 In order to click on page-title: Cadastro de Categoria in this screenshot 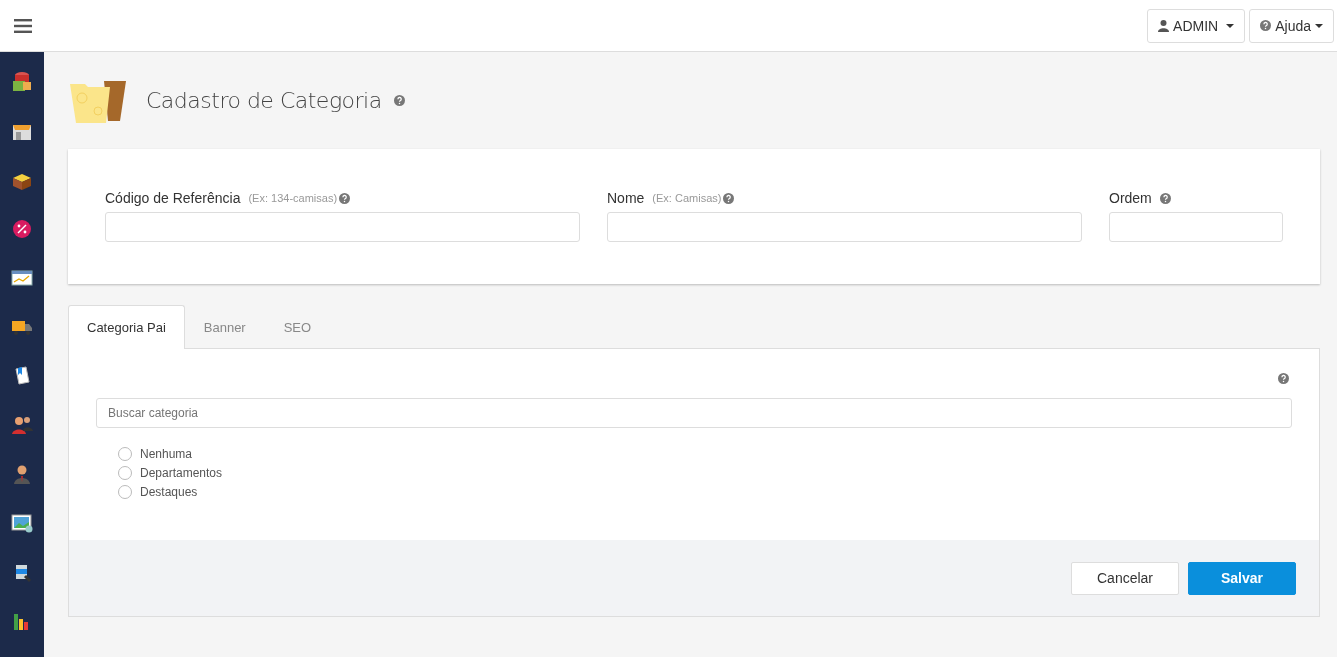, I will do `click(264, 100)`.